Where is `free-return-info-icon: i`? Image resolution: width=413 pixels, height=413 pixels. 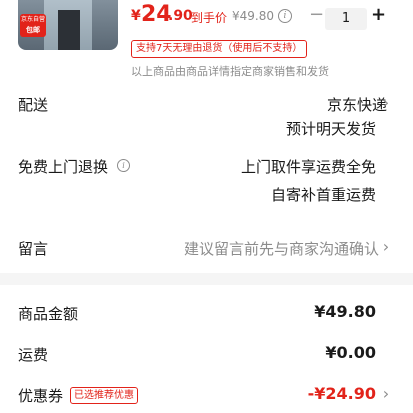 free-return-info-icon: i is located at coordinates (123, 165).